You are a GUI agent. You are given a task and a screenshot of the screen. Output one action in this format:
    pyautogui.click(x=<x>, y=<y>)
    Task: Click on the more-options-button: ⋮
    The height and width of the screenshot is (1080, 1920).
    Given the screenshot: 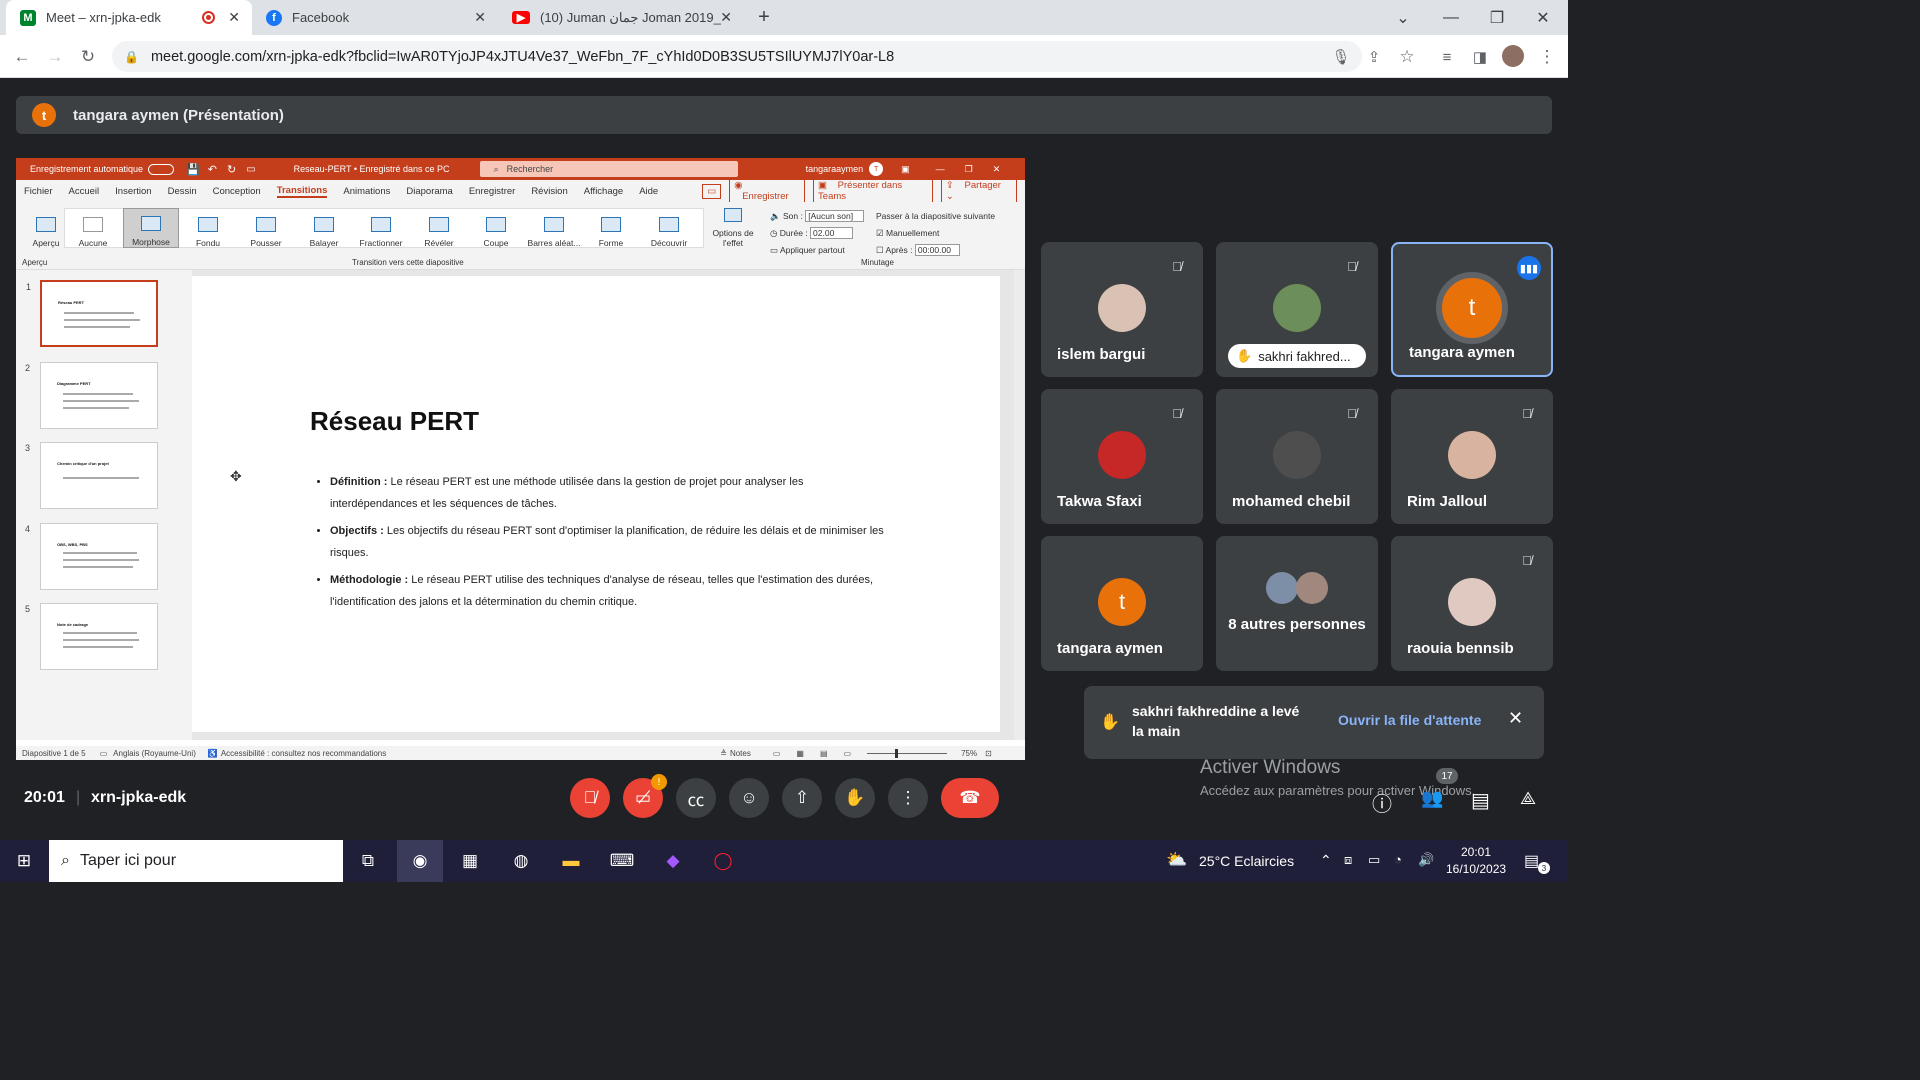 What is the action you would take?
    pyautogui.click(x=908, y=798)
    